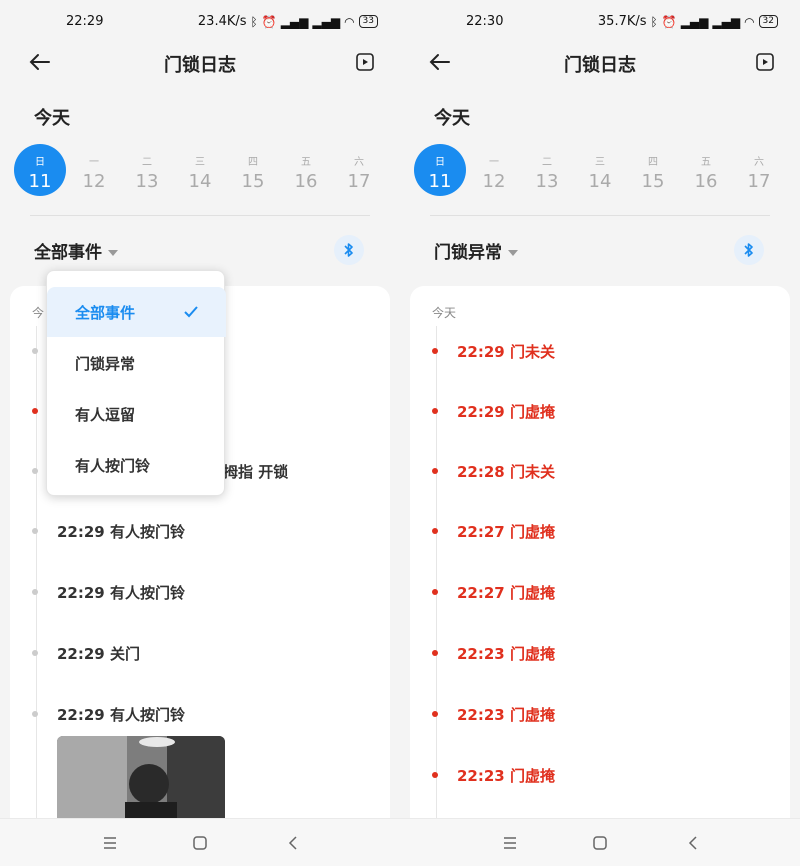  I want to click on event-filter: 全部事件, so click(76, 250).